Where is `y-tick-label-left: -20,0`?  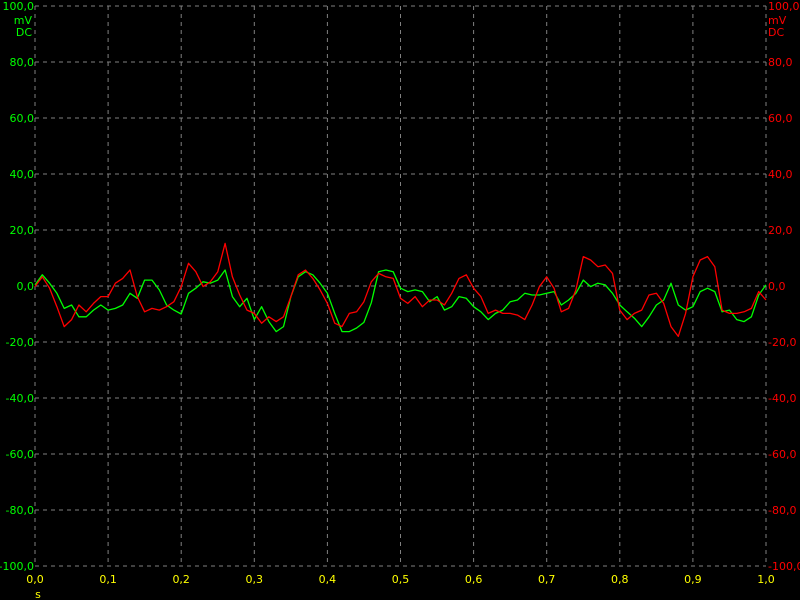
y-tick-label-left: -20,0 is located at coordinates (20, 342).